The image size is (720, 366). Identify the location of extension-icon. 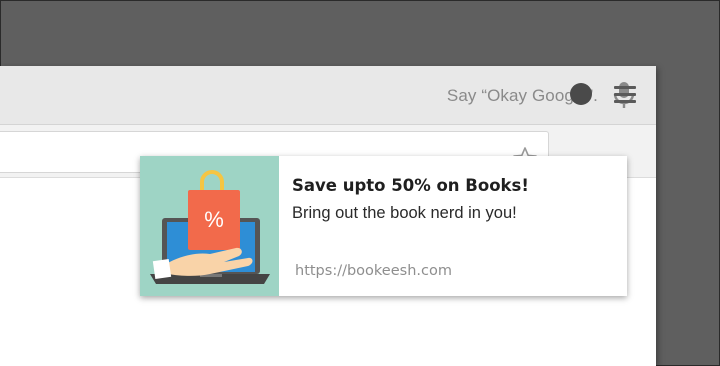
(581, 94).